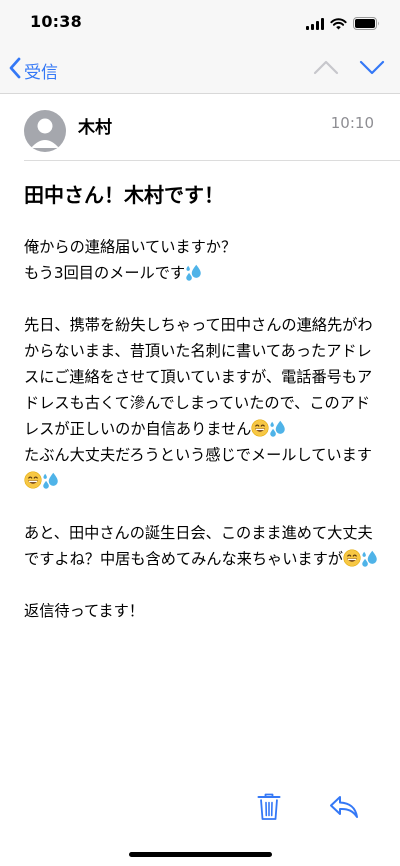 The image size is (400, 866). I want to click on person-icon, so click(45, 133).